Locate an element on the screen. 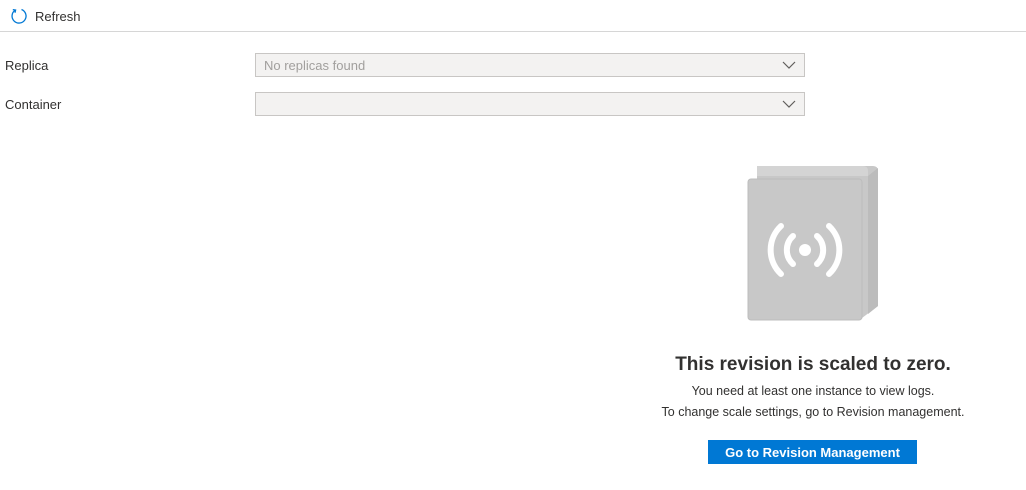 The height and width of the screenshot is (490, 1026). refresh-icon is located at coordinates (19, 16).